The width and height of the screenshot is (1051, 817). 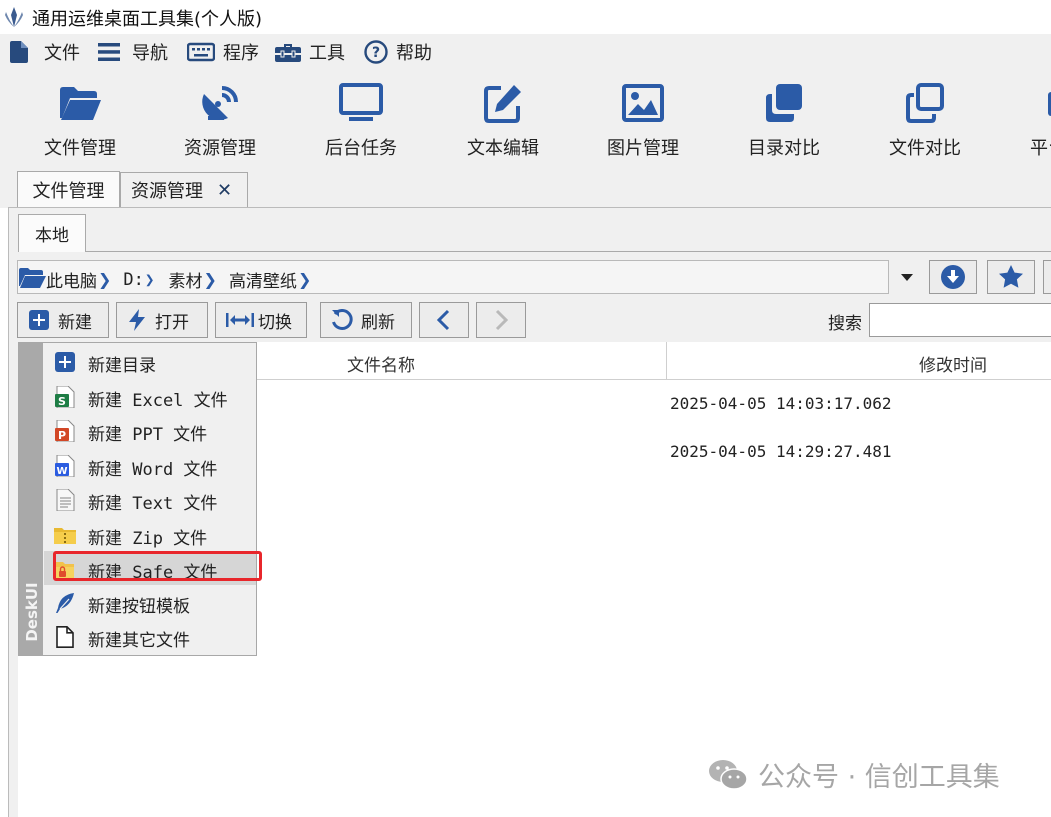 I want to click on breadcrumb-item: 高清壁纸 ❯, so click(x=270, y=279).